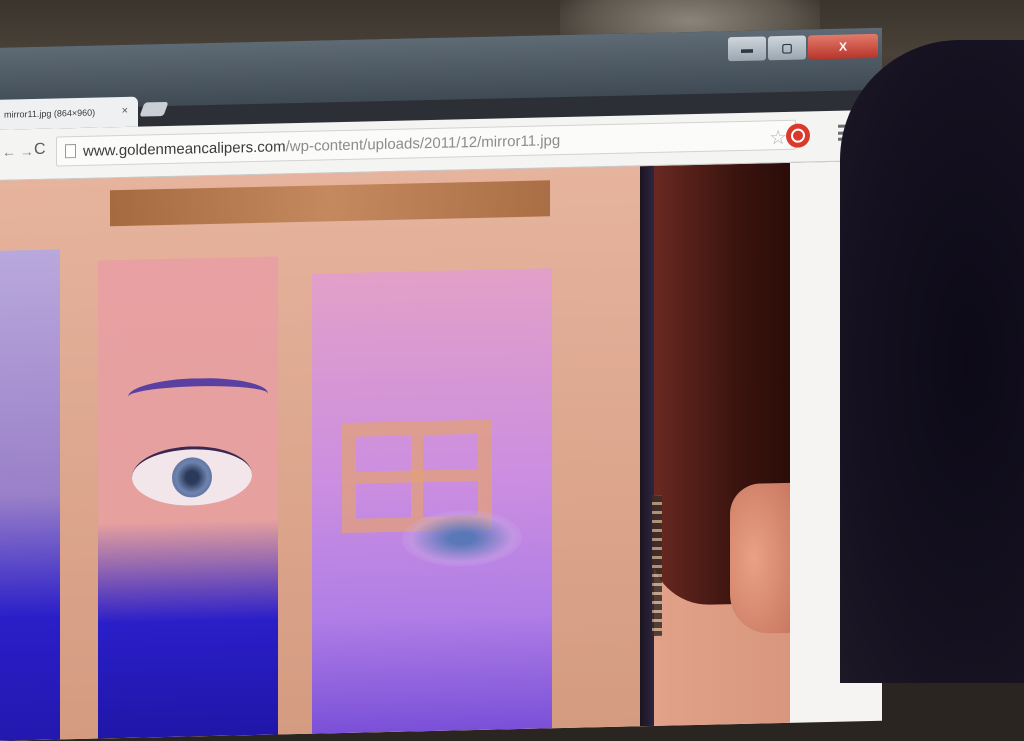  I want to click on iris, so click(192, 477).